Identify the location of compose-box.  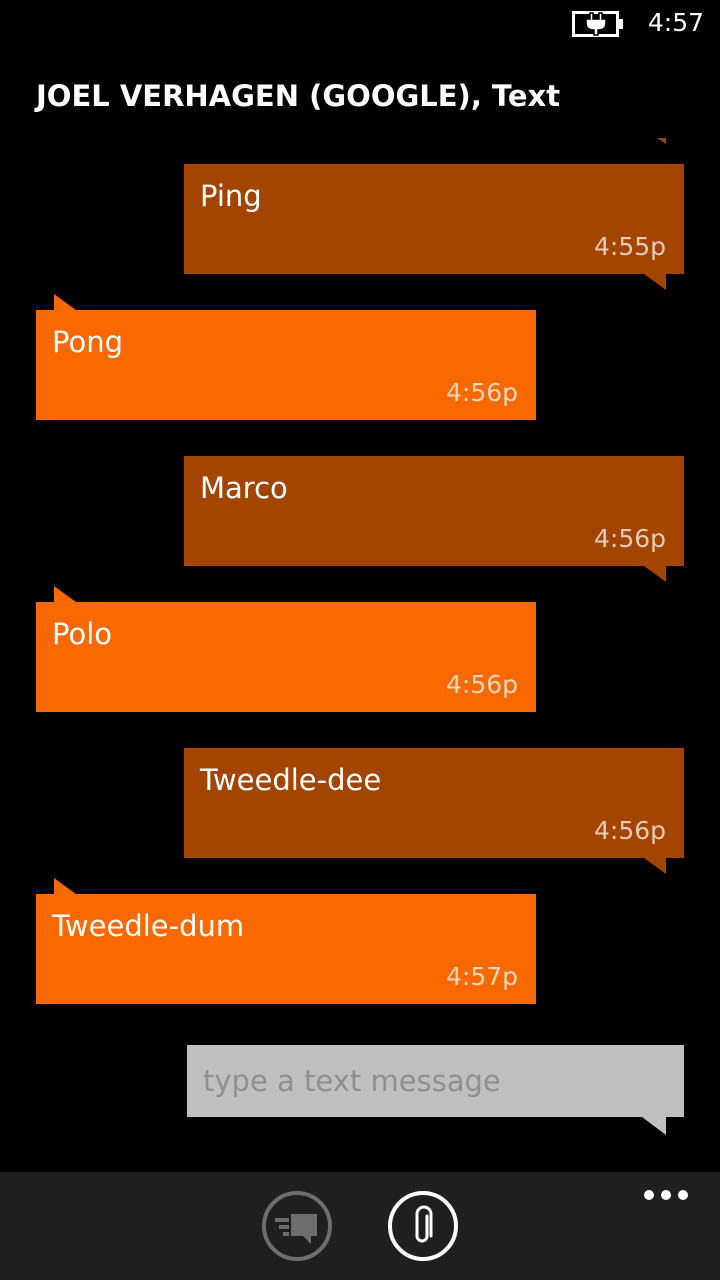
(435, 1090).